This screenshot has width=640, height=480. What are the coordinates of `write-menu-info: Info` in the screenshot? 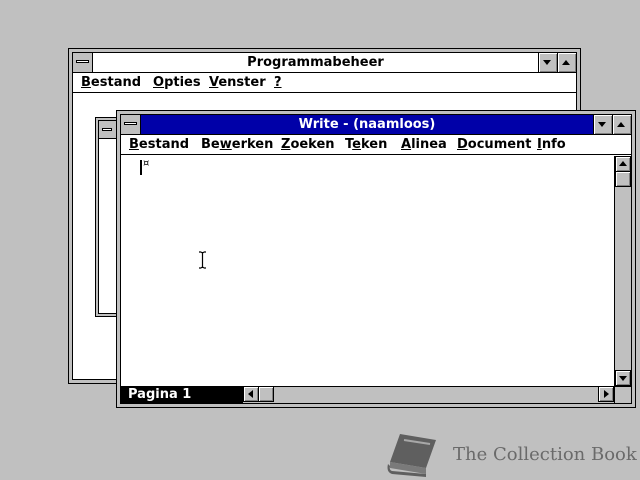 It's located at (551, 144).